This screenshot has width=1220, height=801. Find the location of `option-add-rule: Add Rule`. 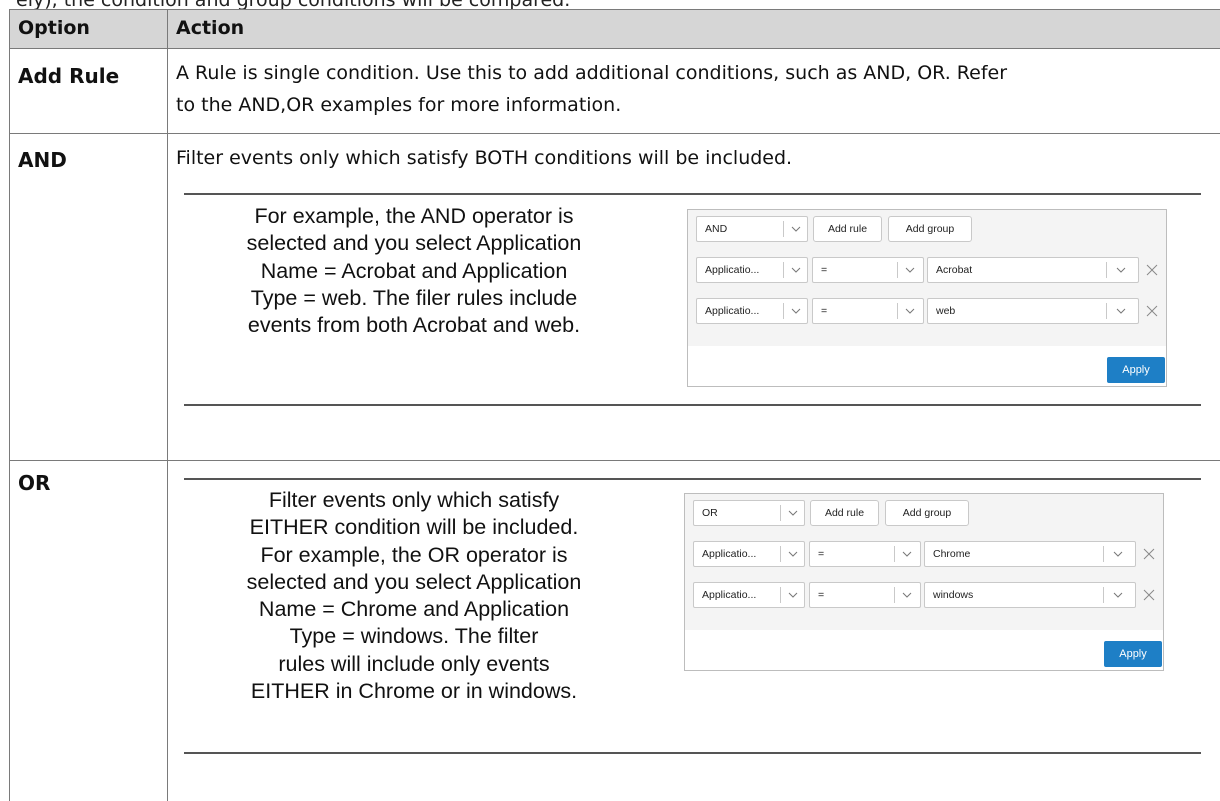

option-add-rule: Add Rule is located at coordinates (69, 76).